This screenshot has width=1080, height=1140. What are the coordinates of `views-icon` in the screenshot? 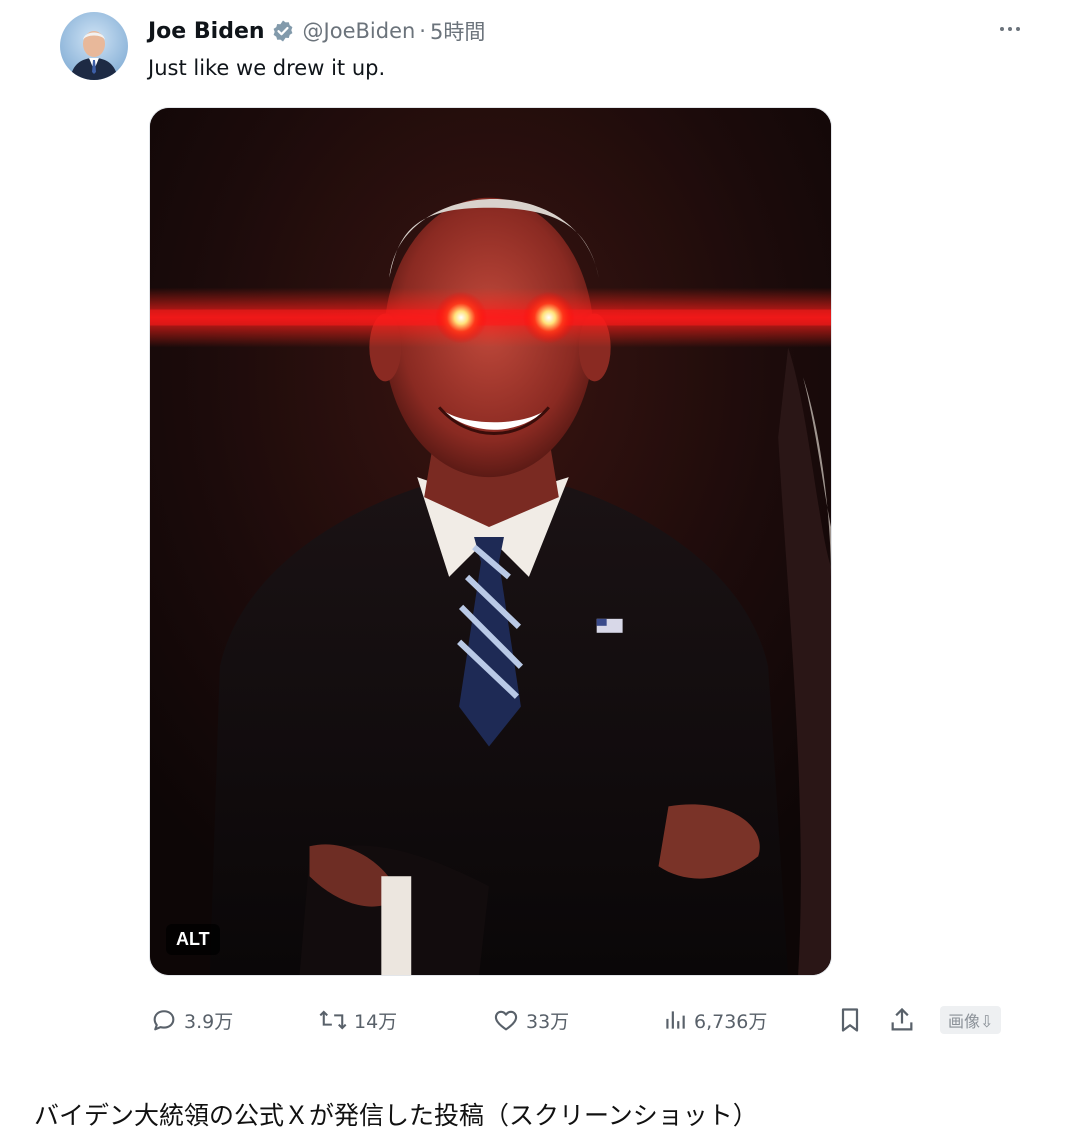 It's located at (675, 1020).